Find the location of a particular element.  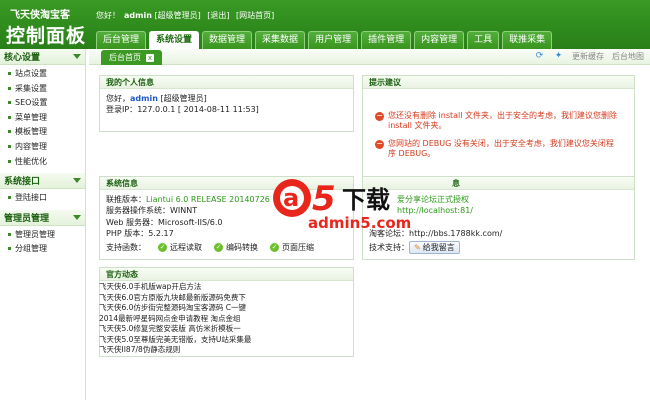

panel-title-suffix: 息 is located at coordinates (456, 183).